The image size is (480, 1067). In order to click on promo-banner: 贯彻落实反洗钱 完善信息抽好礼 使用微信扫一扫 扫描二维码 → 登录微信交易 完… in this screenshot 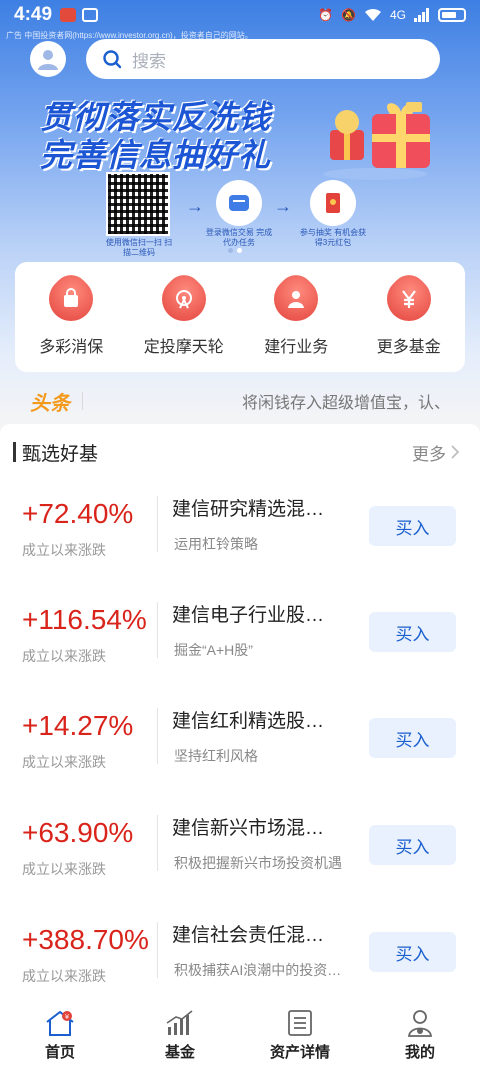, I will do `click(240, 173)`.